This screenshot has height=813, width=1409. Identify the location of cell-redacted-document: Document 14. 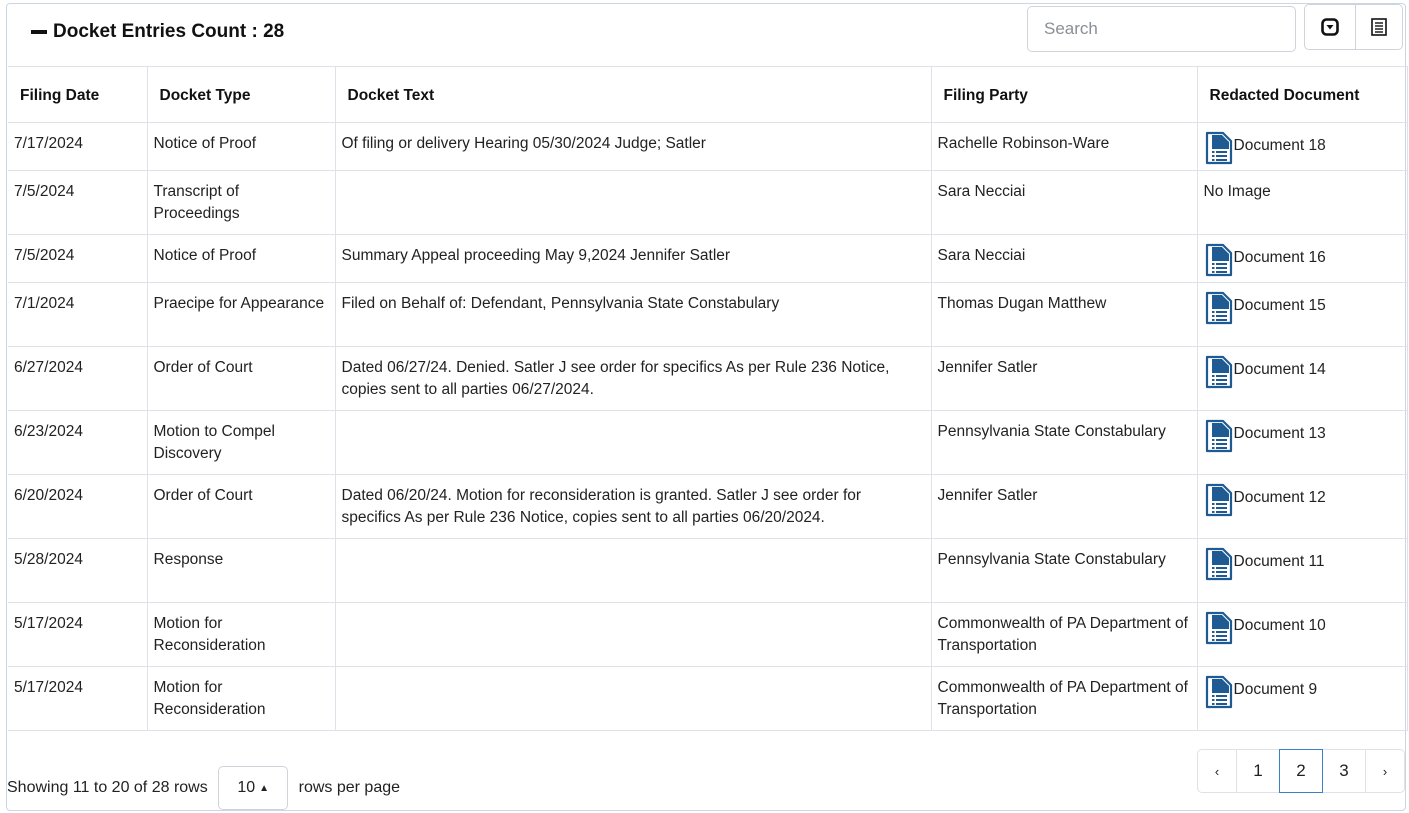
(1302, 378).